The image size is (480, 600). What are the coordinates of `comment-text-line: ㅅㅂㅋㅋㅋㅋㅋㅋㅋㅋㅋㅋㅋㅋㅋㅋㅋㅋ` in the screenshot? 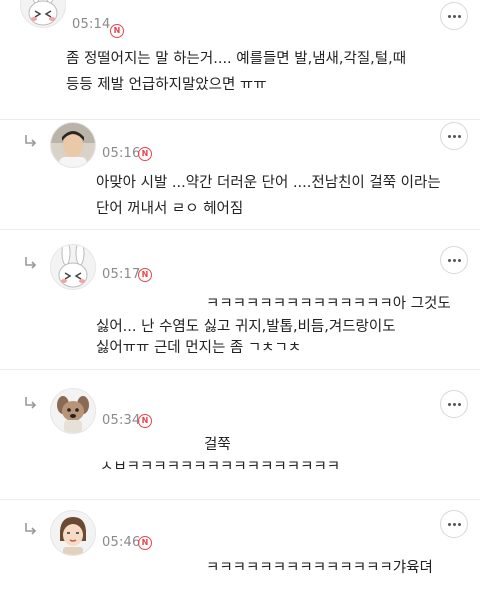 It's located at (220, 467).